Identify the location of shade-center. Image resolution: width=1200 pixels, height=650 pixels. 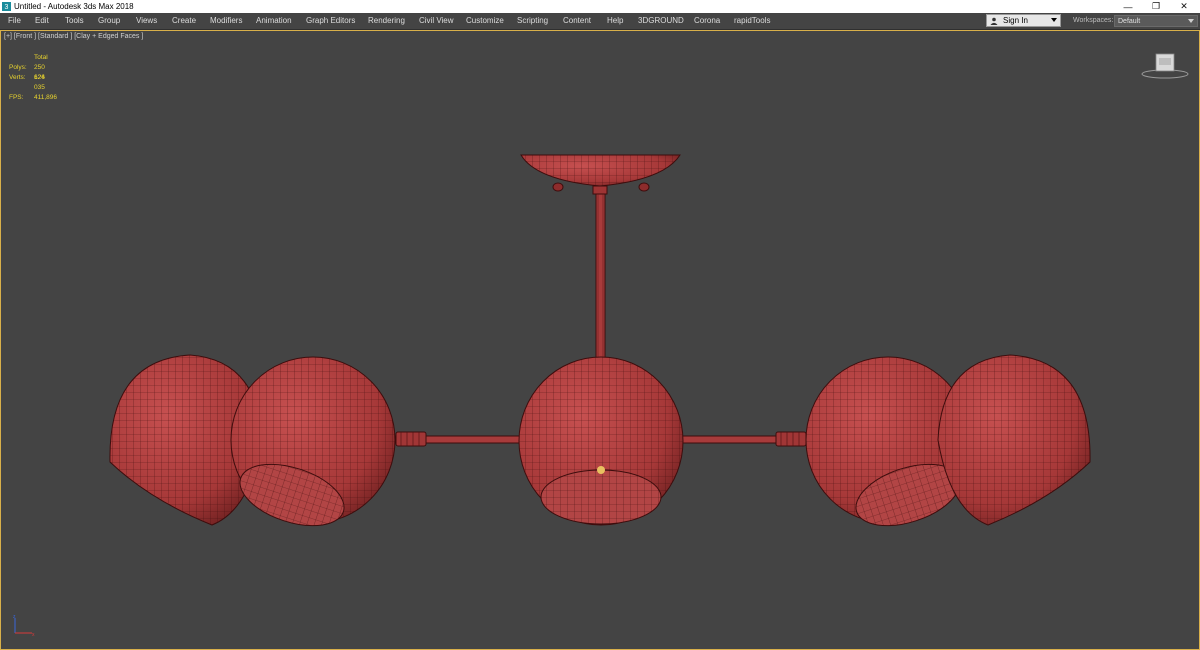
(601, 441).